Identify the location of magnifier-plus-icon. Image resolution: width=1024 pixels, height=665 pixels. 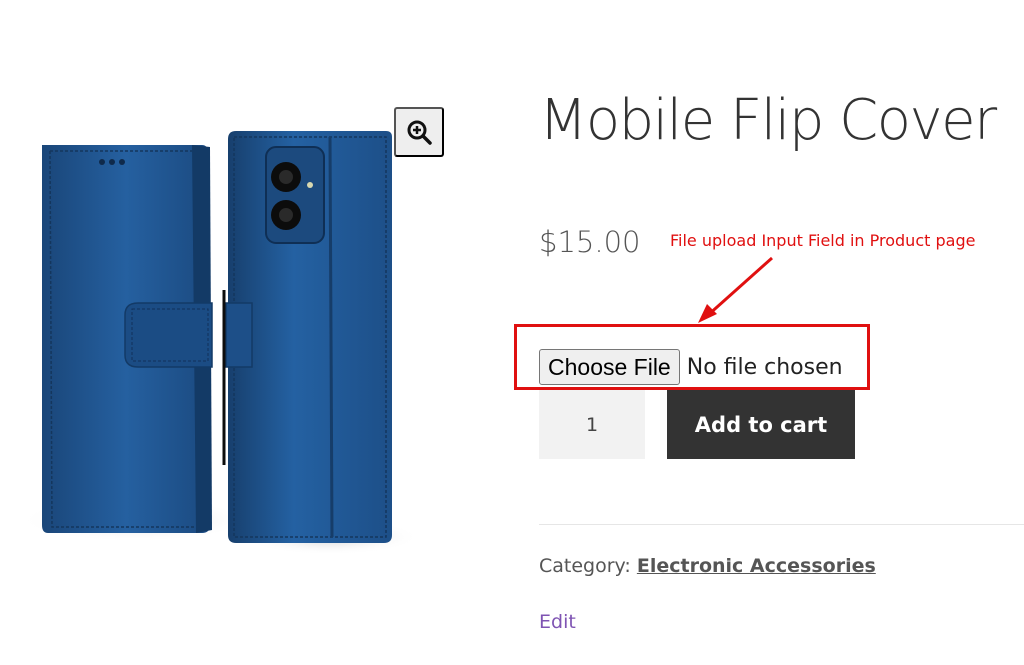
(419, 132).